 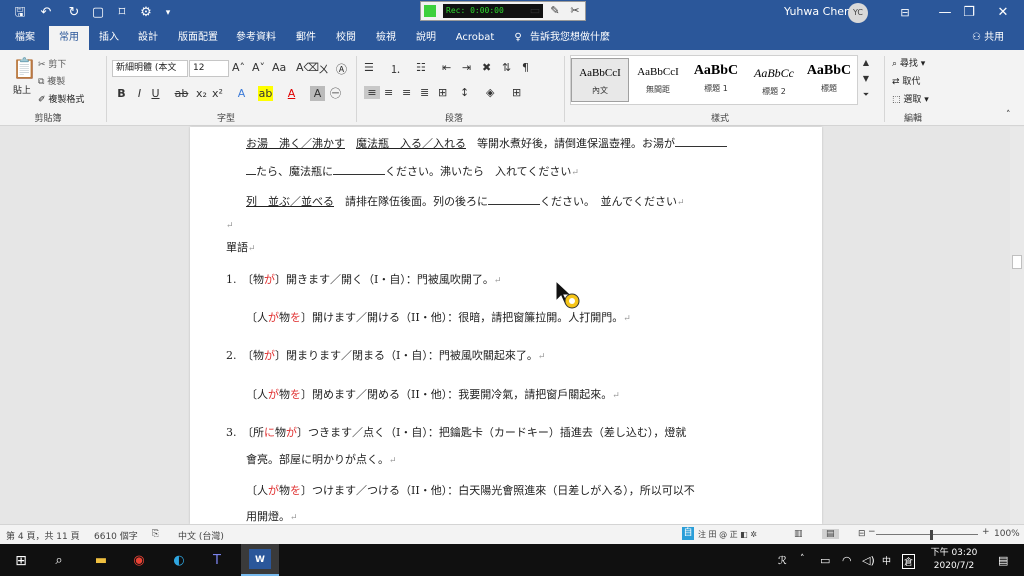 What do you see at coordinates (317, 93) in the screenshot?
I see `character-shading-icon: A` at bounding box center [317, 93].